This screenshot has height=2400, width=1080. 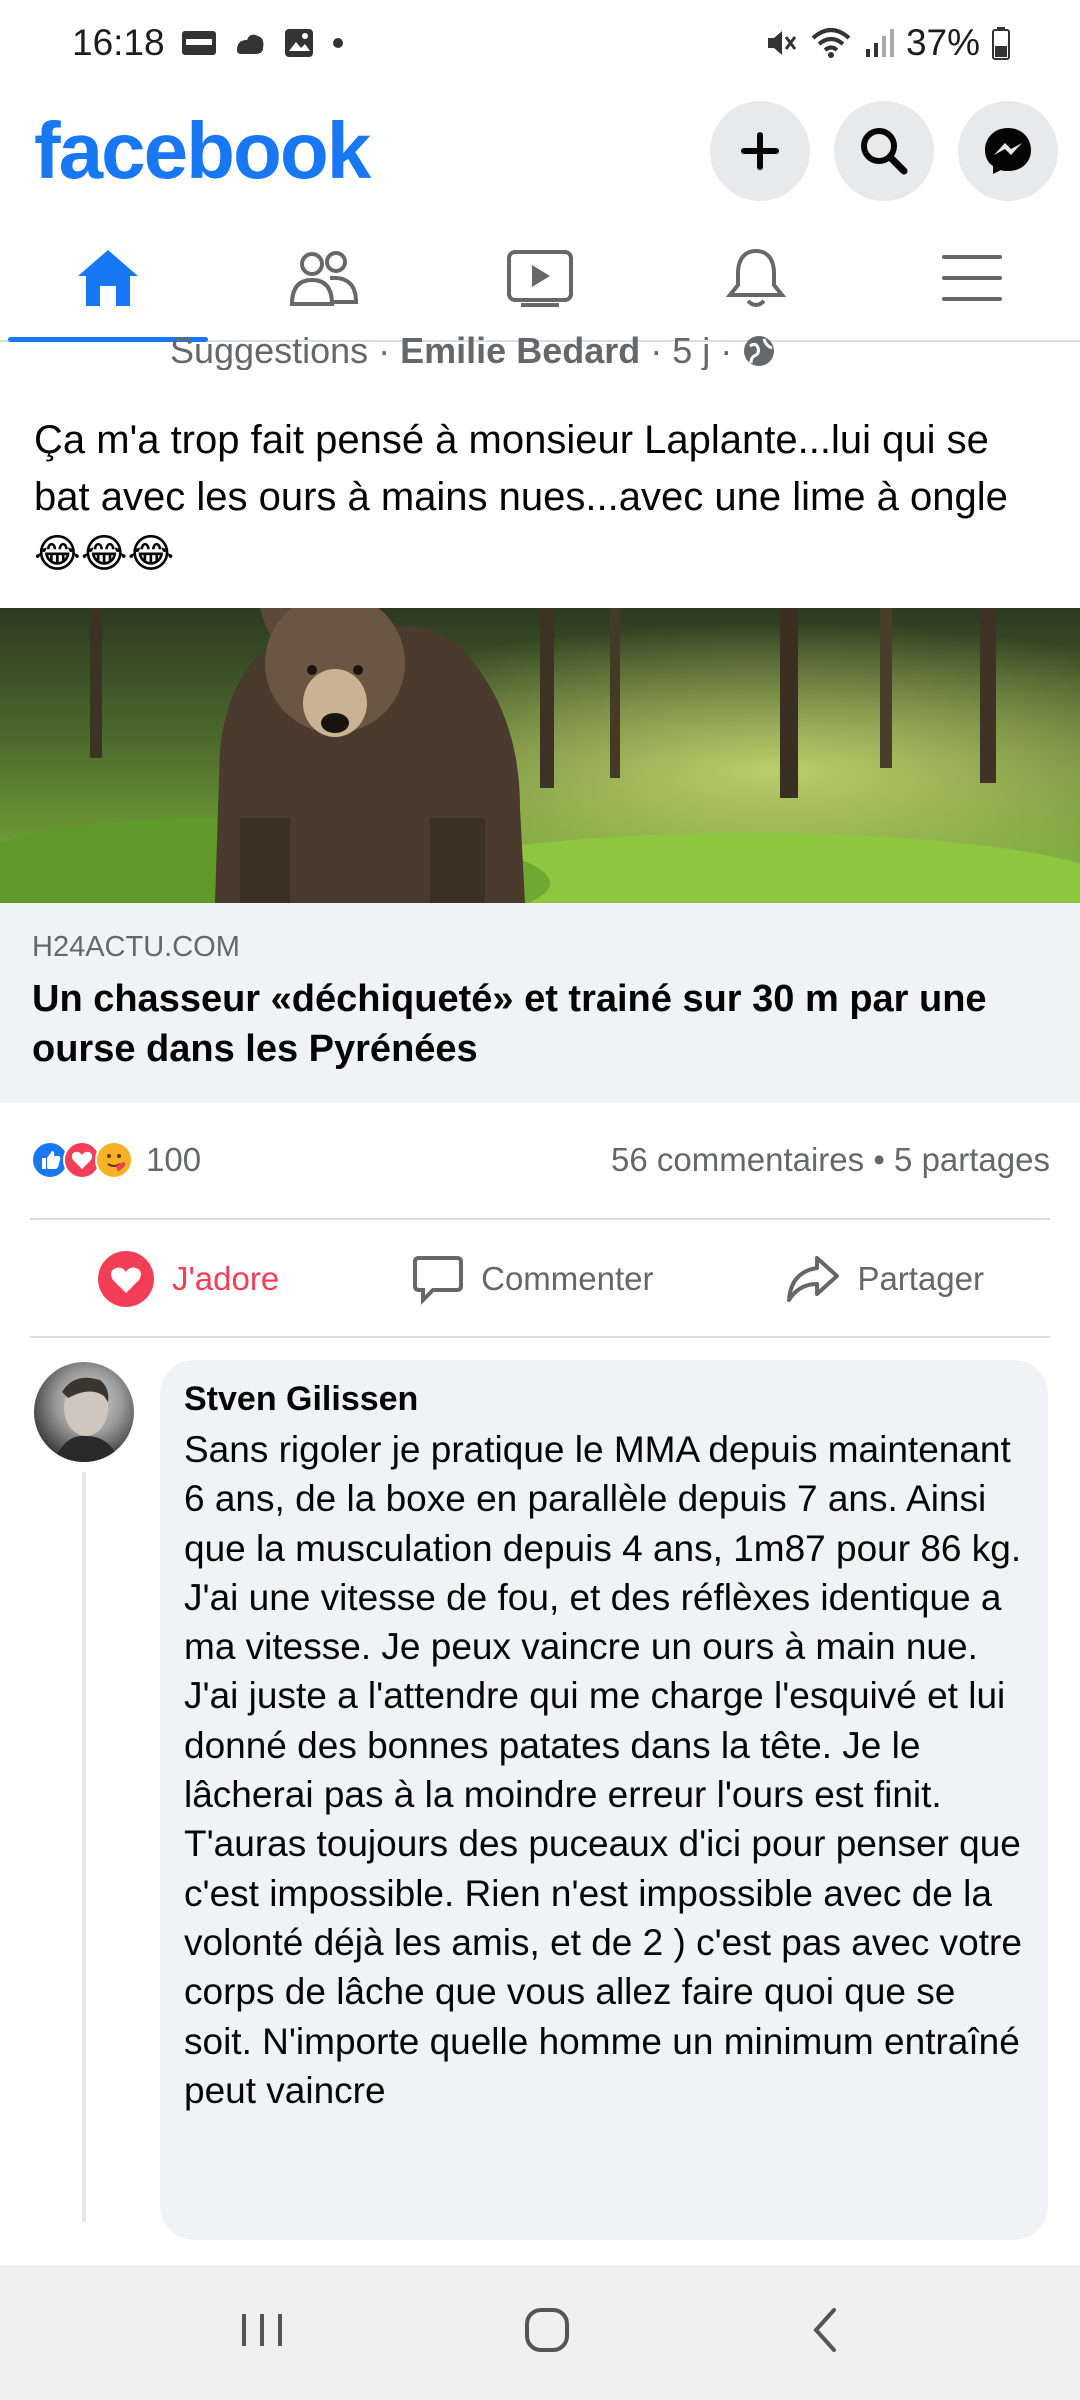 What do you see at coordinates (781, 43) in the screenshot?
I see `mute-icon` at bounding box center [781, 43].